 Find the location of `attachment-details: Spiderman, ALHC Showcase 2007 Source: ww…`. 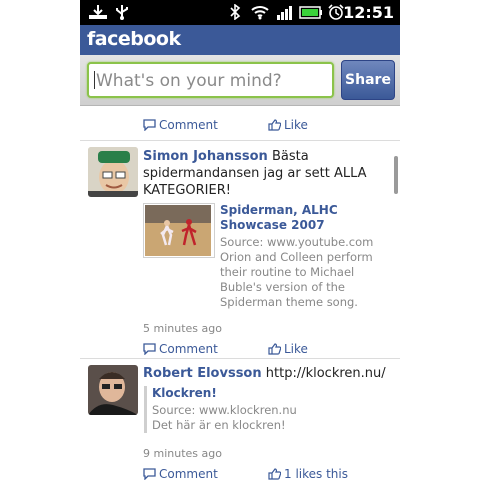

attachment-details: Spiderman, ALHC Showcase 2007 Source: ww… is located at coordinates (307, 256).